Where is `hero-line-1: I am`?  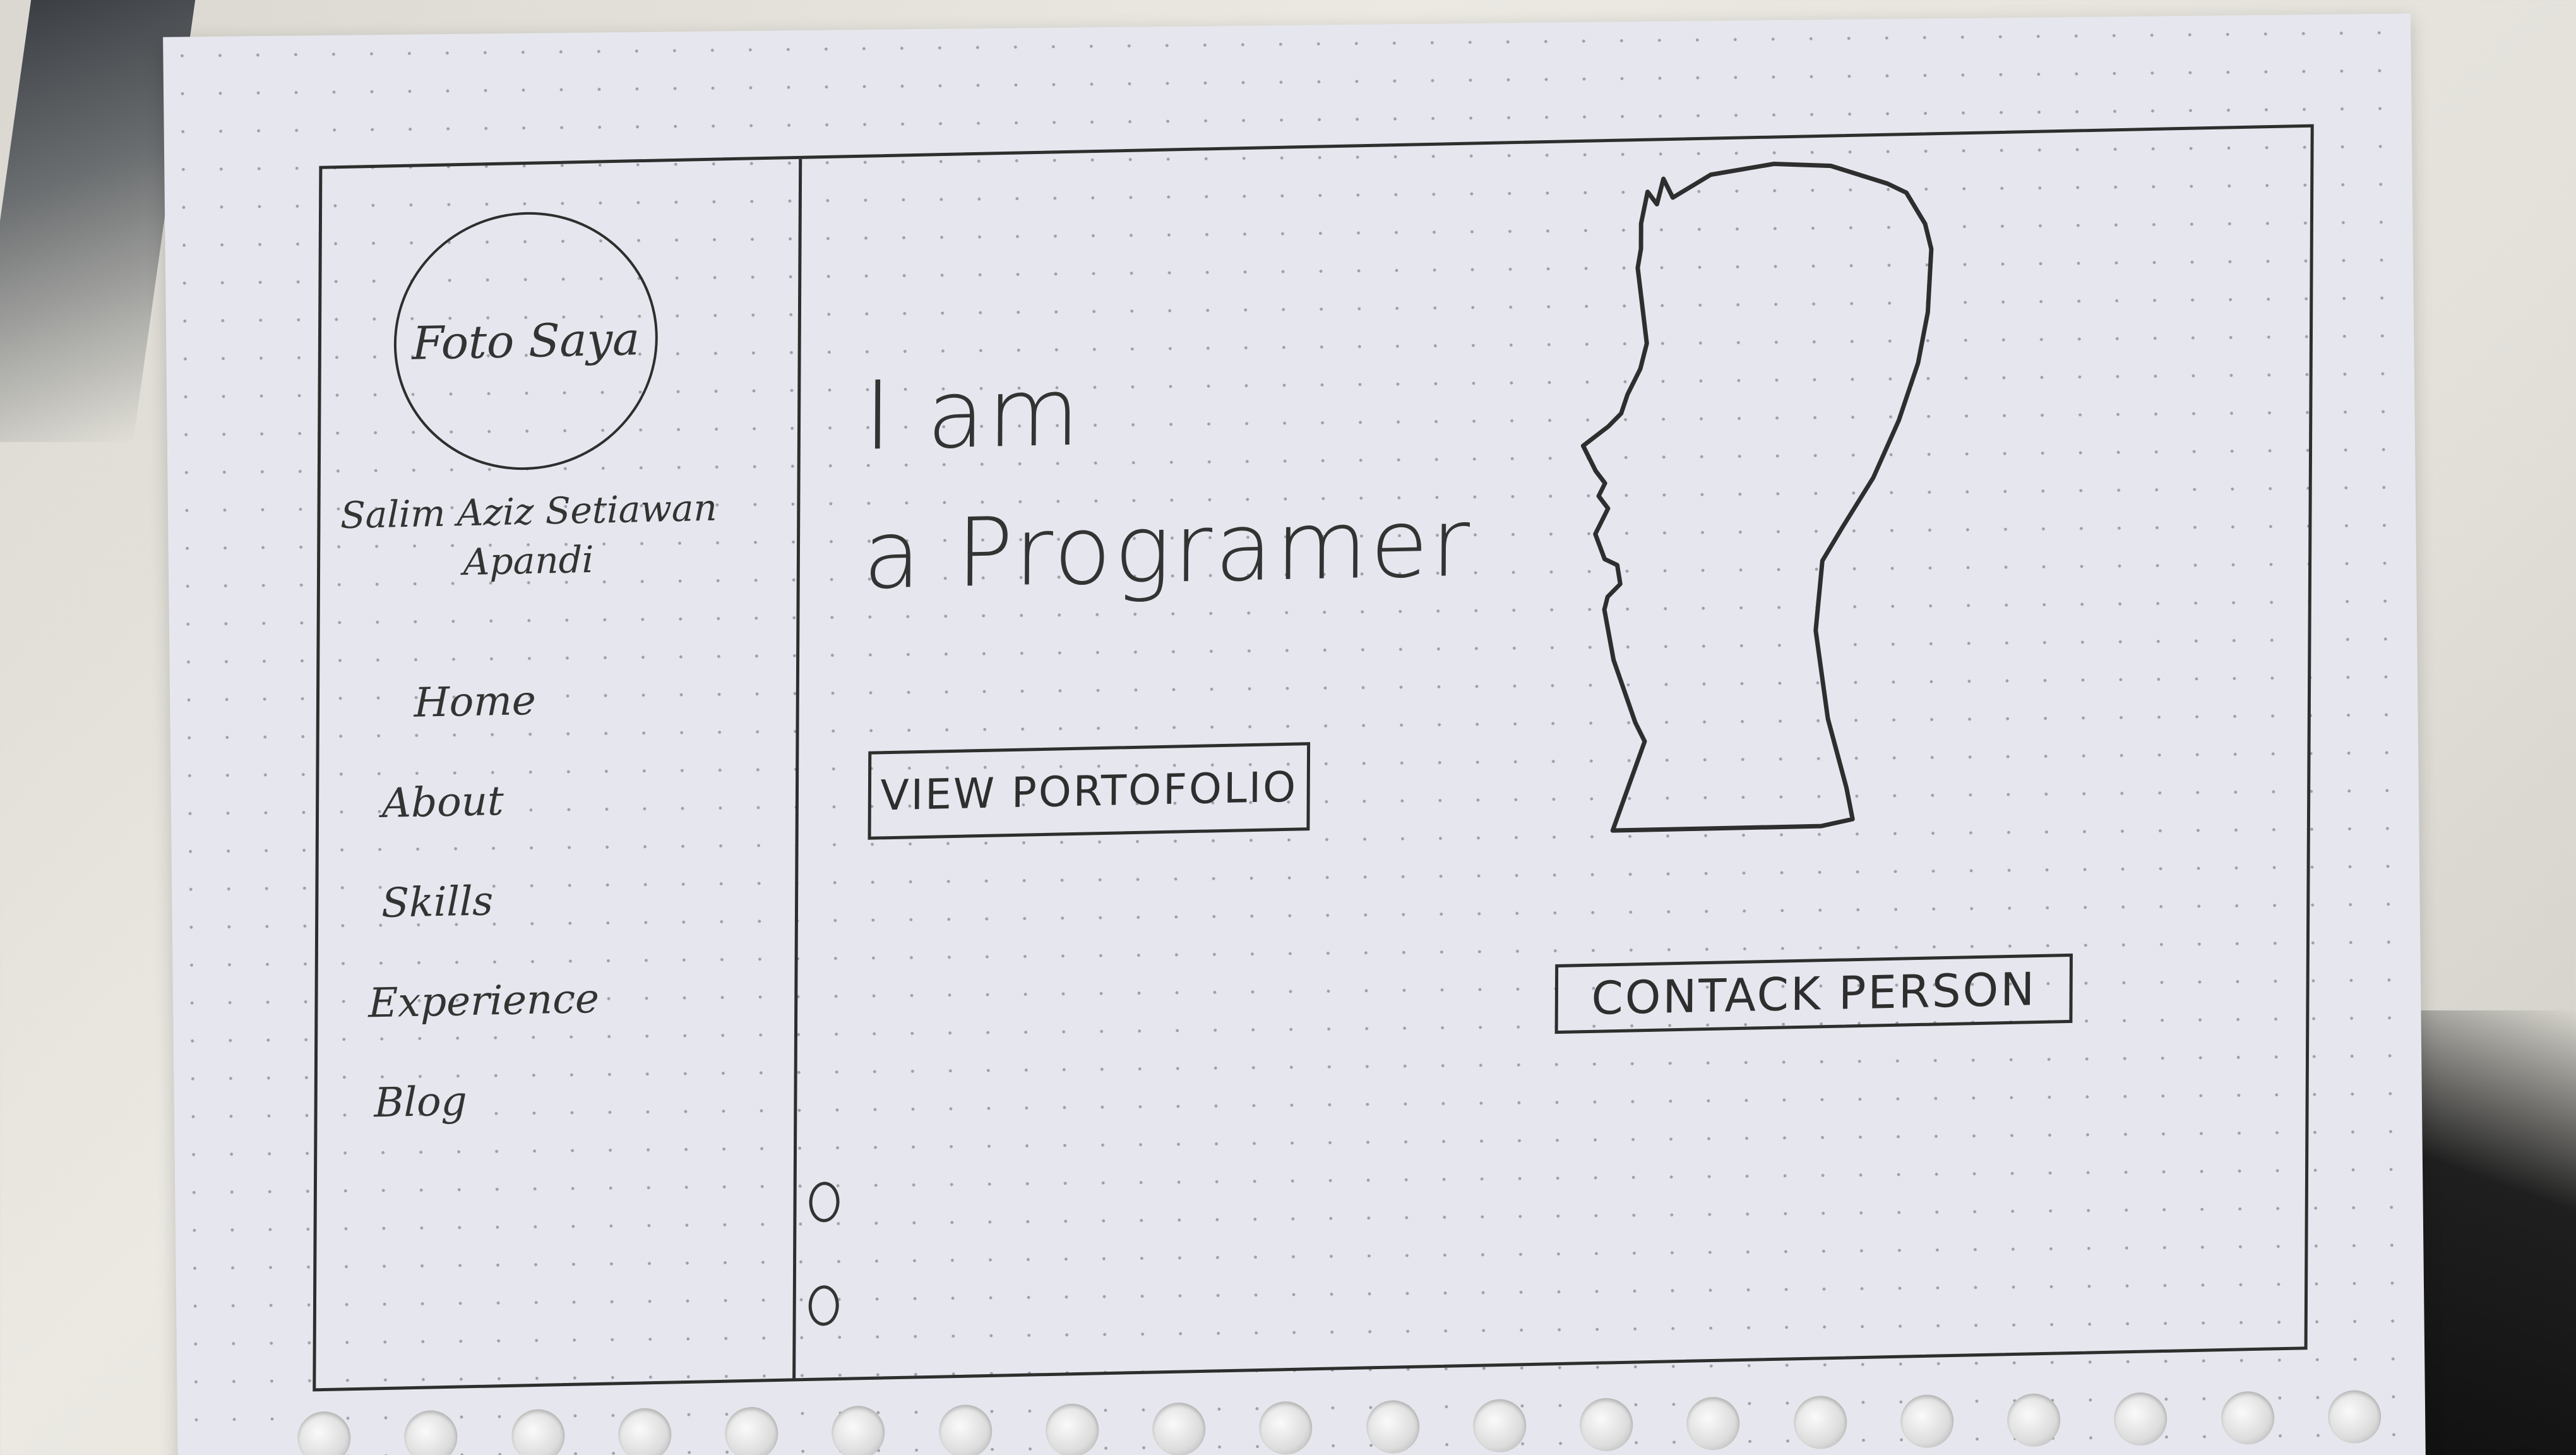
hero-line-1: I am is located at coordinates (973, 414).